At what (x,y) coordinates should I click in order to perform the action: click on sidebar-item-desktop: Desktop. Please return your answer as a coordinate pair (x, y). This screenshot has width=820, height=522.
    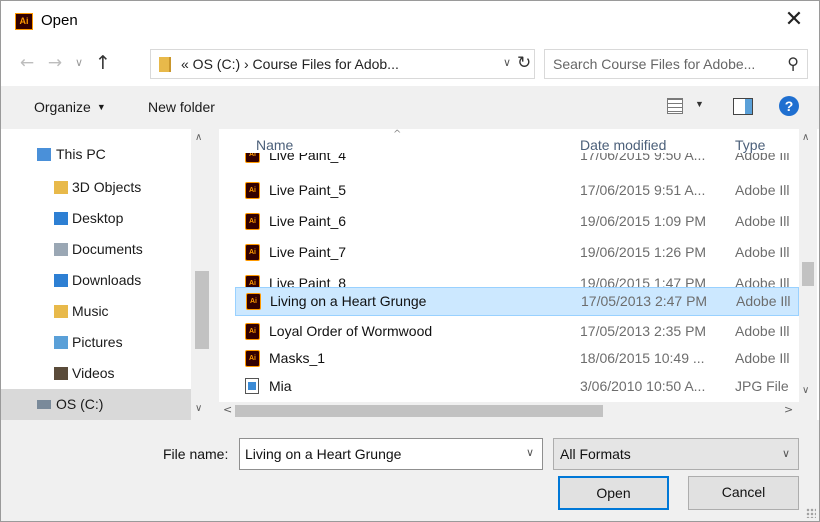
    Looking at the image, I should click on (96, 218).